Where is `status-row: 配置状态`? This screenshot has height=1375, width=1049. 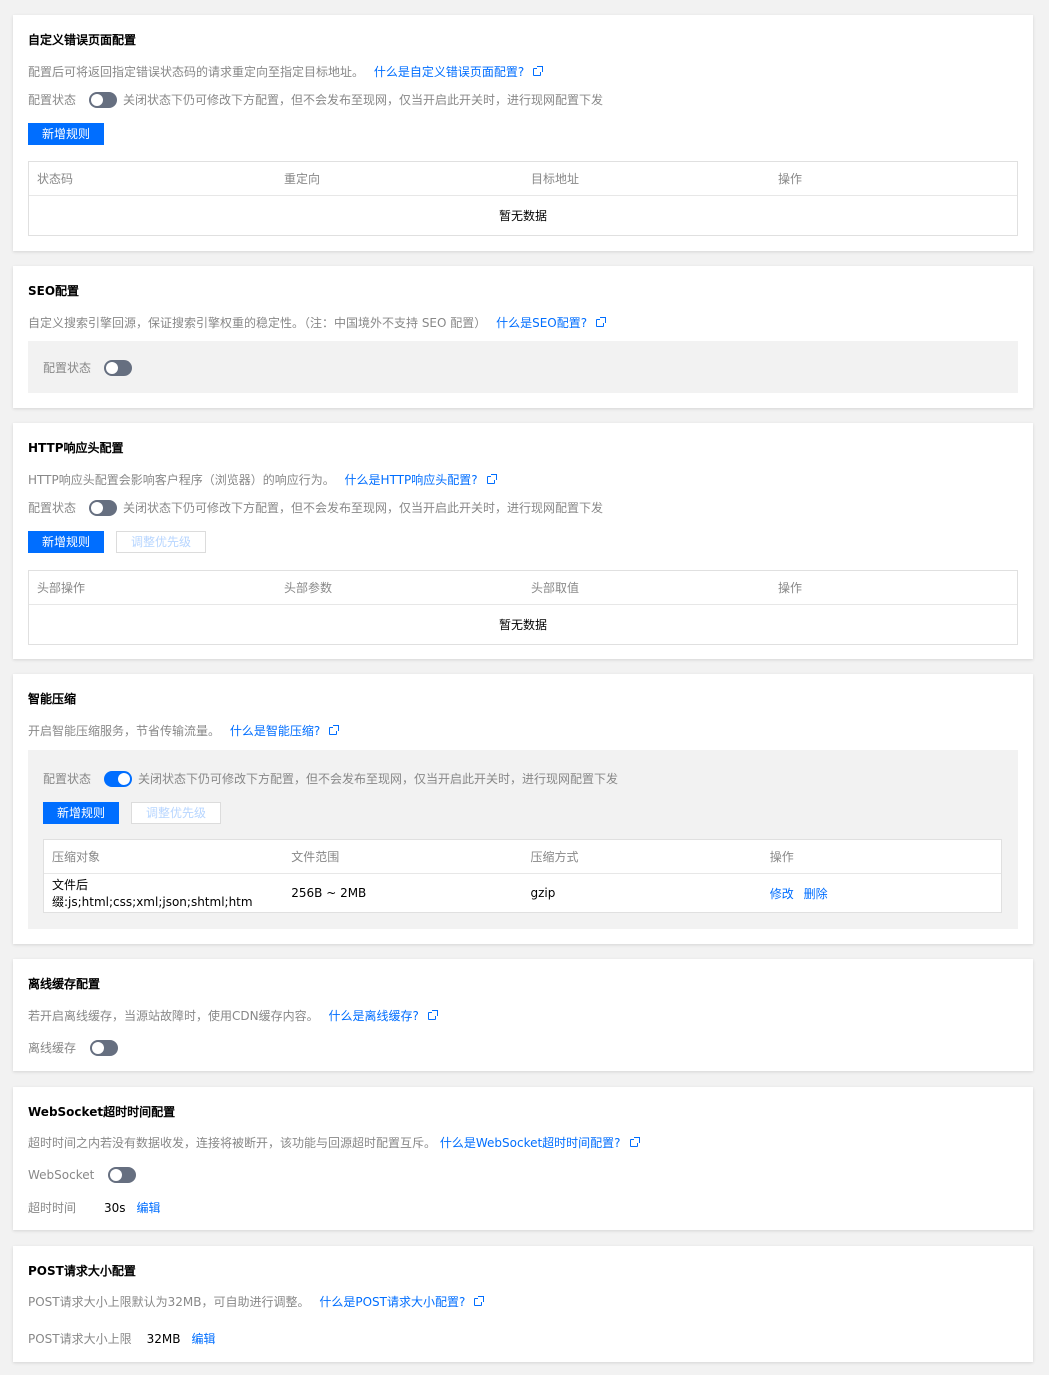
status-row: 配置状态 is located at coordinates (90, 367).